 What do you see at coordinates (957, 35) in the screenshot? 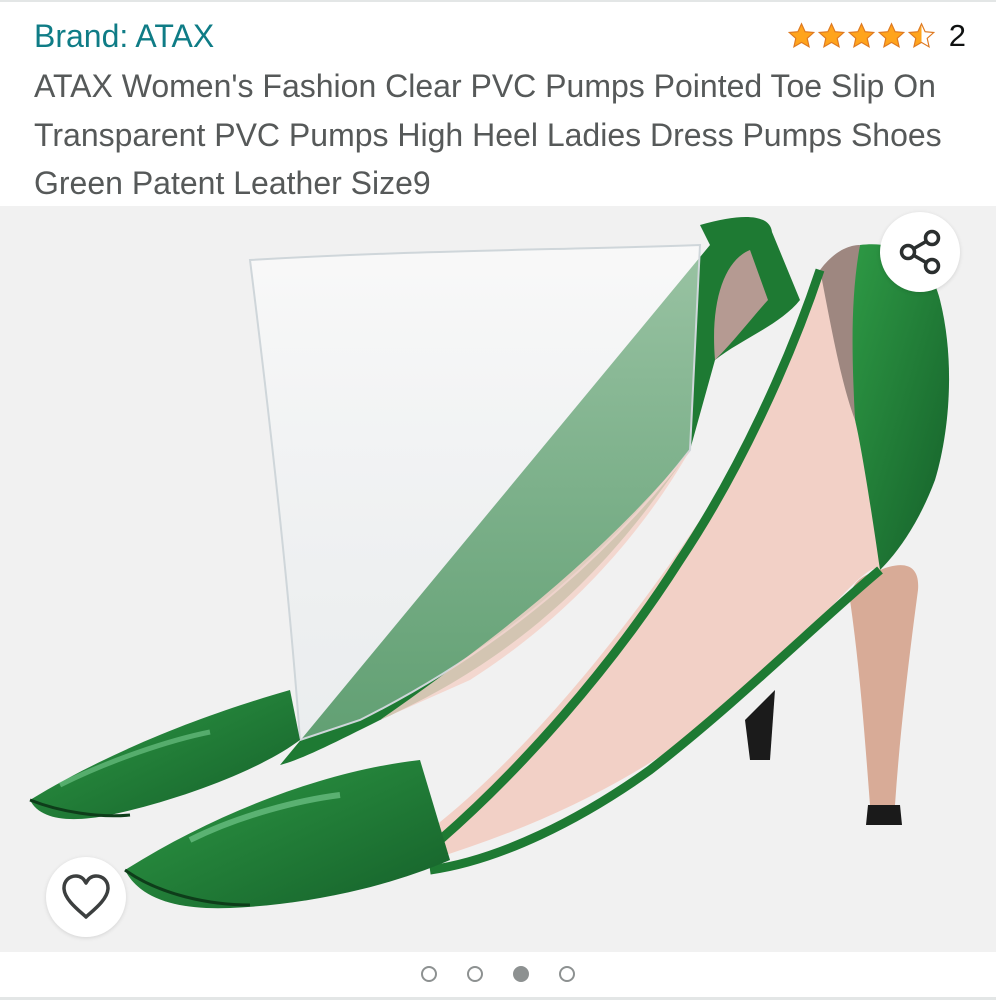
I see `rating-count: 2` at bounding box center [957, 35].